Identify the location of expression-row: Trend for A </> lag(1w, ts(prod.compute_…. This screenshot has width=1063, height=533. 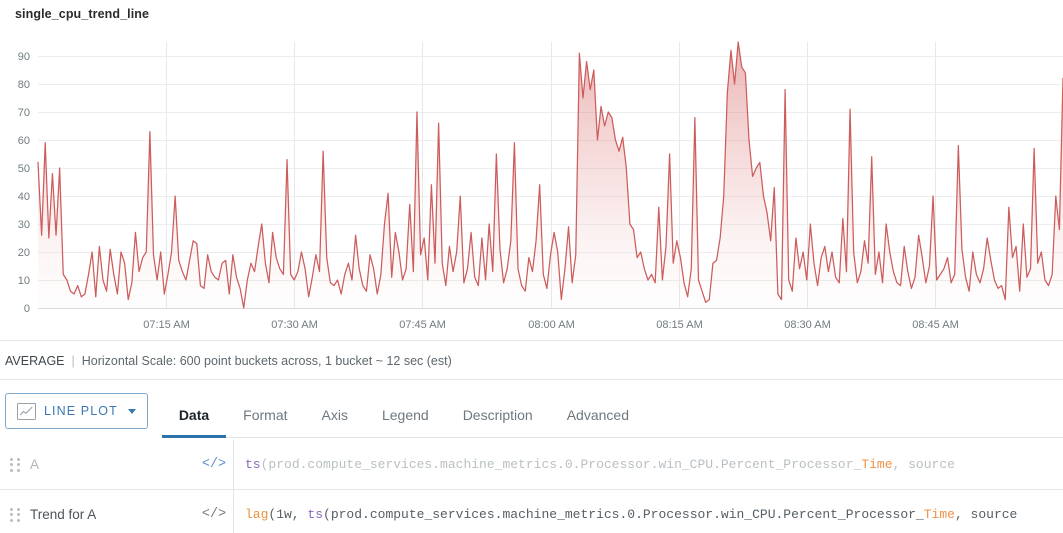
(531, 511).